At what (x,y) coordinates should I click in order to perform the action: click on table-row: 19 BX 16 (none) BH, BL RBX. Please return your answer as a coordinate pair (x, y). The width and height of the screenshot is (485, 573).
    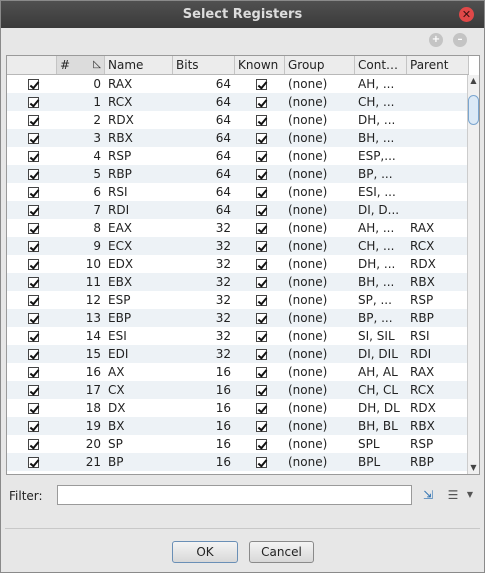
    Looking at the image, I should click on (238, 426).